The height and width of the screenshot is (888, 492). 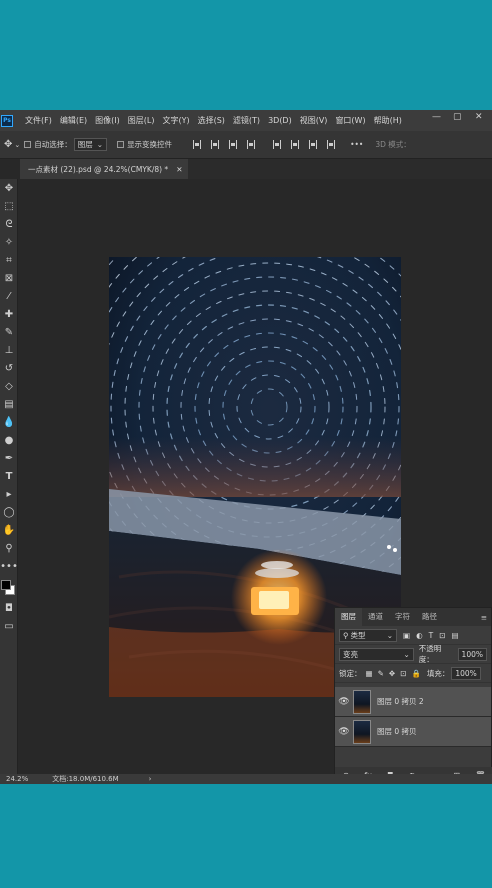 I want to click on more-tools-icon: •••, so click(x=9, y=566).